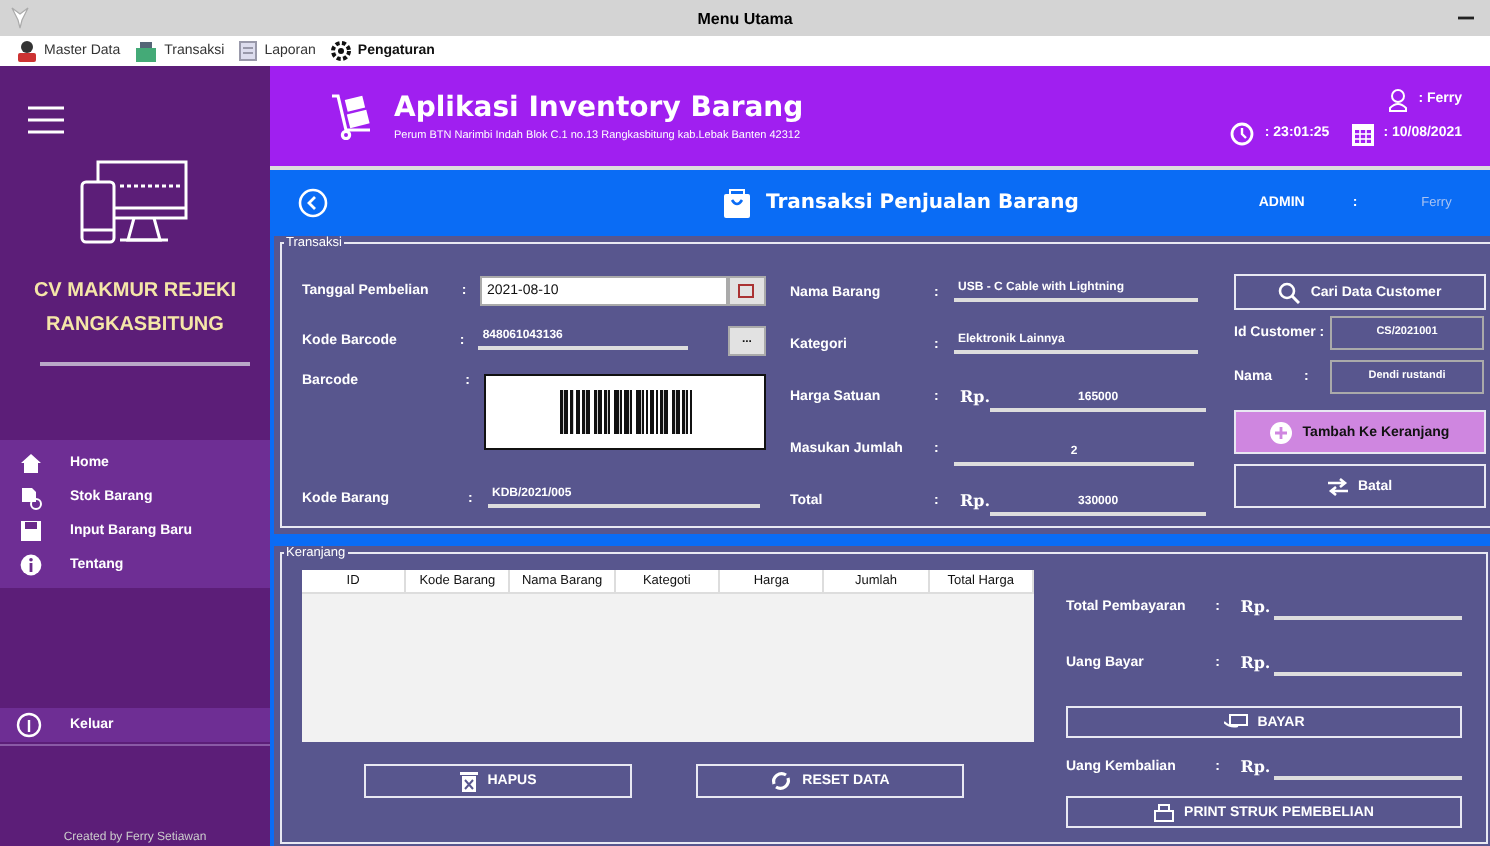 The width and height of the screenshot is (1490, 846). What do you see at coordinates (135, 309) in the screenshot?
I see `company-name: CV MAKMUR REJEKI RANGKASBITUNG` at bounding box center [135, 309].